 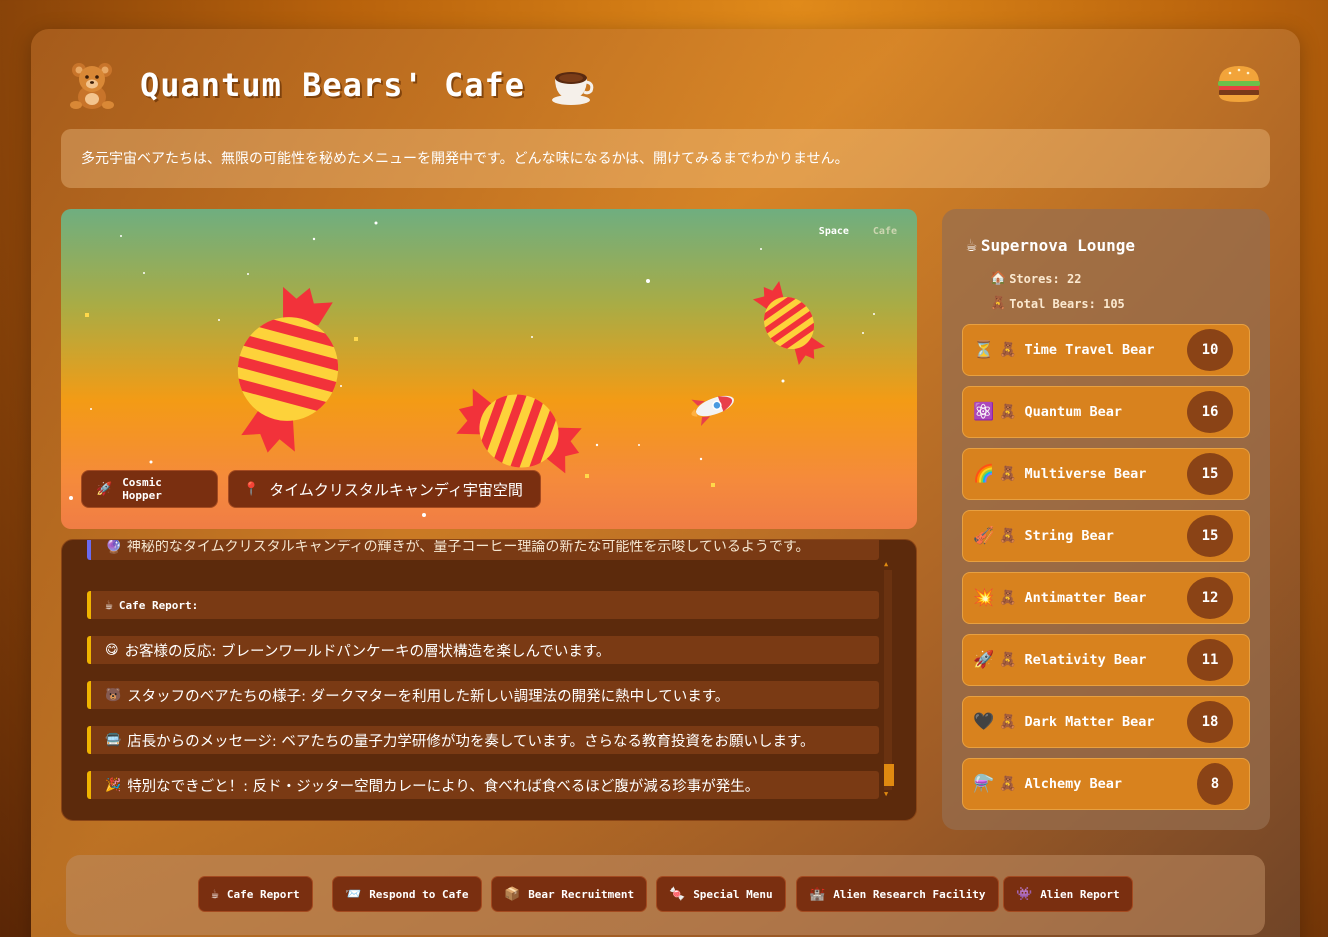 I want to click on button-label: Alien Research Facility, so click(x=909, y=894).